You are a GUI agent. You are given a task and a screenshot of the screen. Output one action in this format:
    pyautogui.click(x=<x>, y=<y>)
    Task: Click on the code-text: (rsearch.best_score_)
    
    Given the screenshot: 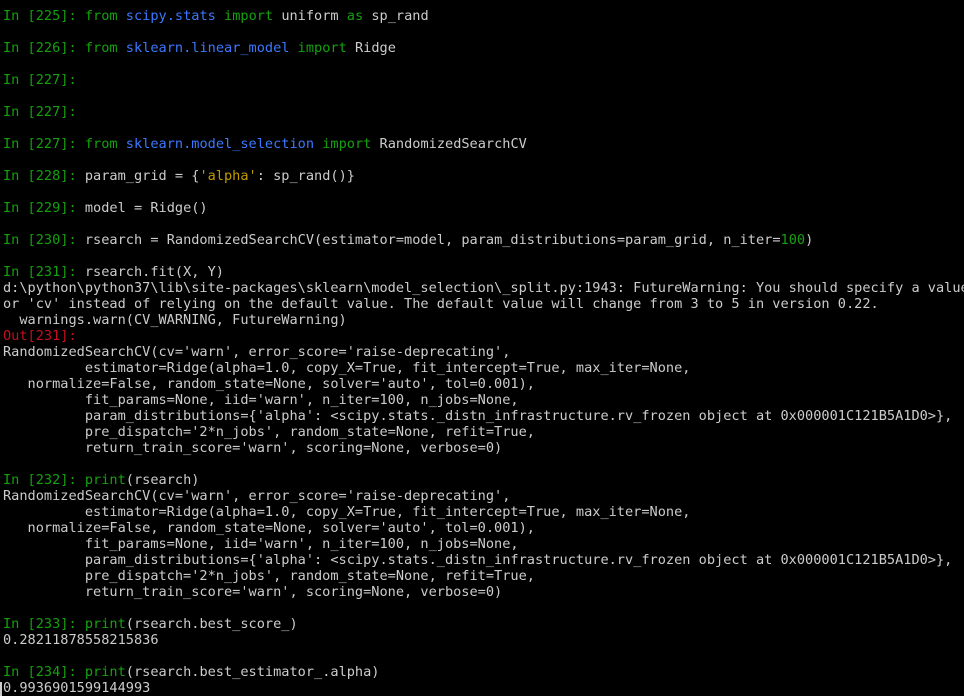 What is the action you would take?
    pyautogui.click(x=211, y=624)
    